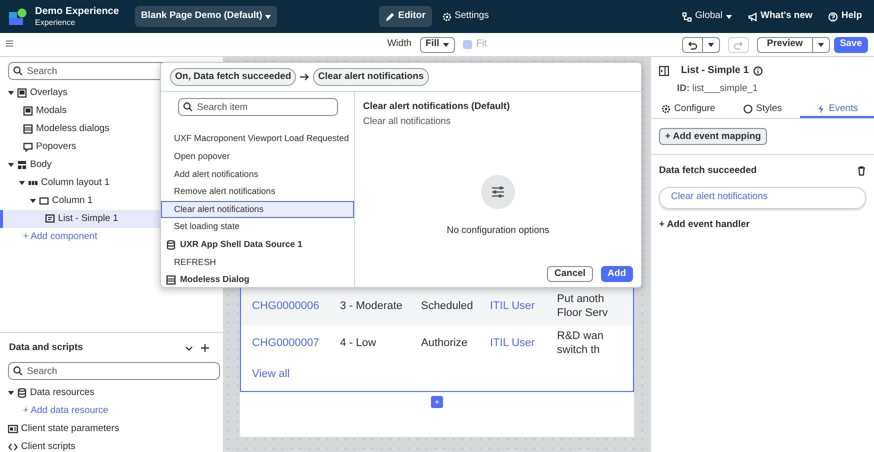  What do you see at coordinates (833, 17) in the screenshot?
I see `help-icon` at bounding box center [833, 17].